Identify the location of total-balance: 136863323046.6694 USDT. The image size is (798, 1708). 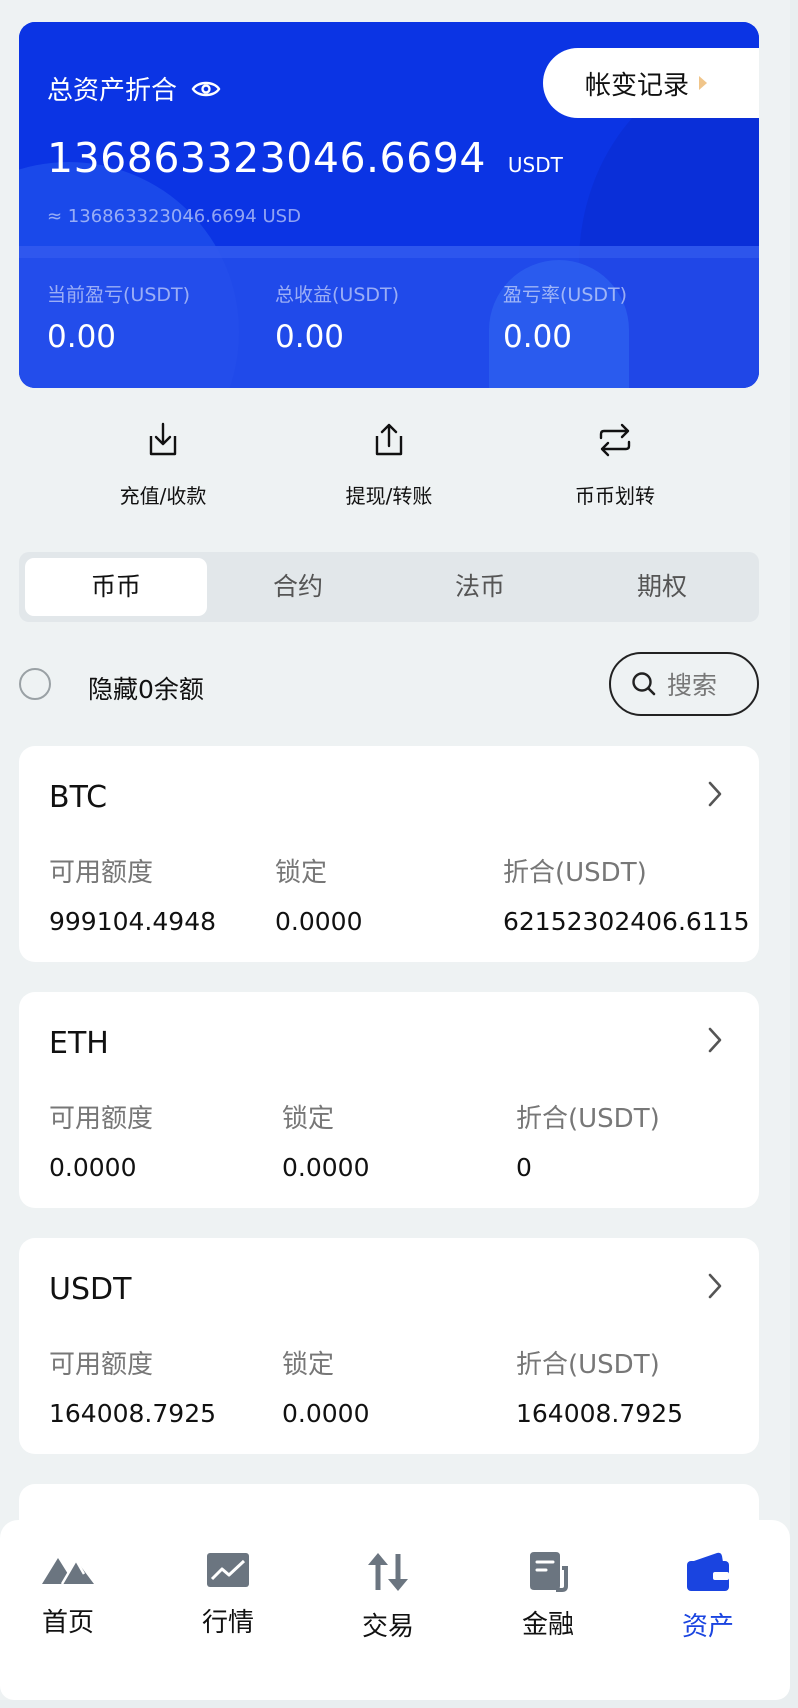
(305, 158).